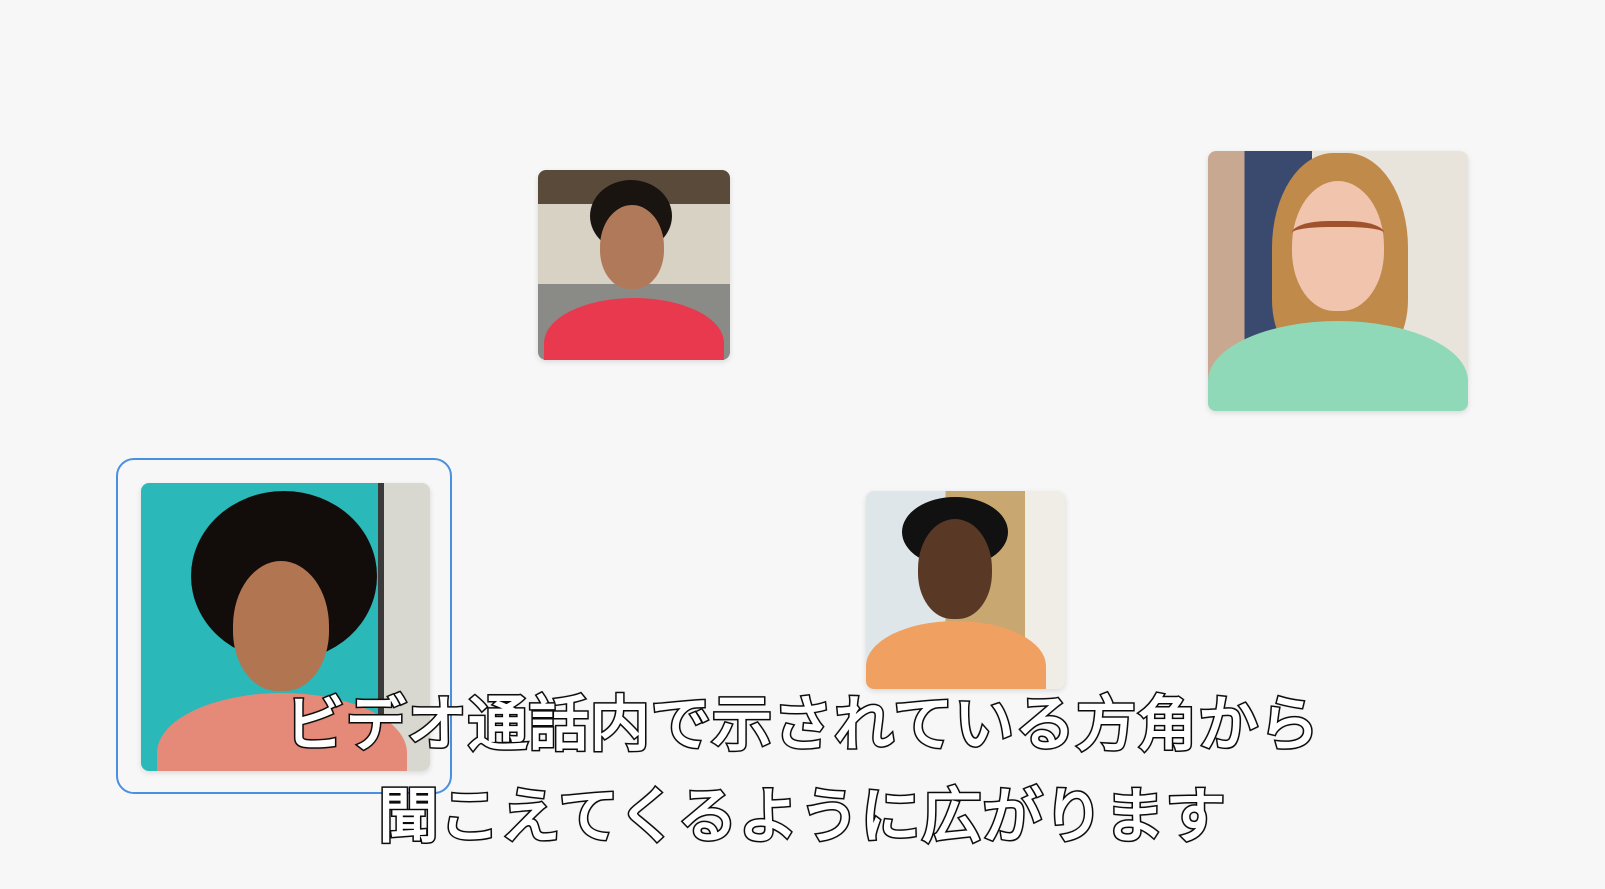 This screenshot has height=889, width=1605. What do you see at coordinates (802, 817) in the screenshot?
I see `subtitle-line-2: 聞こえてくるように広がります` at bounding box center [802, 817].